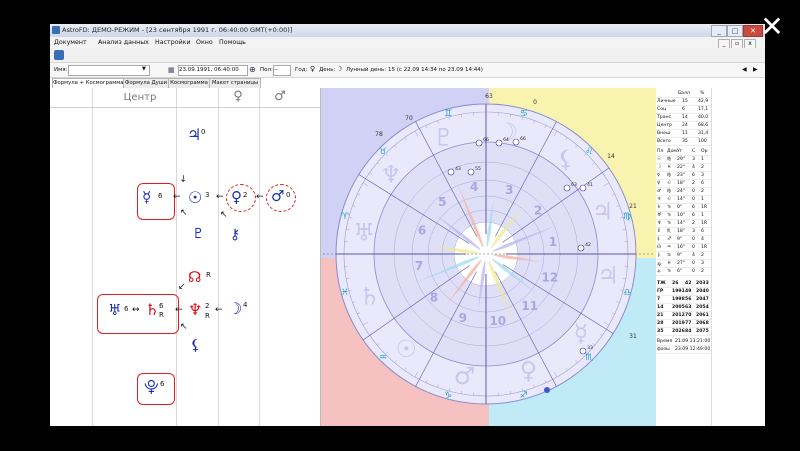 The image size is (800, 451). I want to click on house-number: 3, so click(509, 190).